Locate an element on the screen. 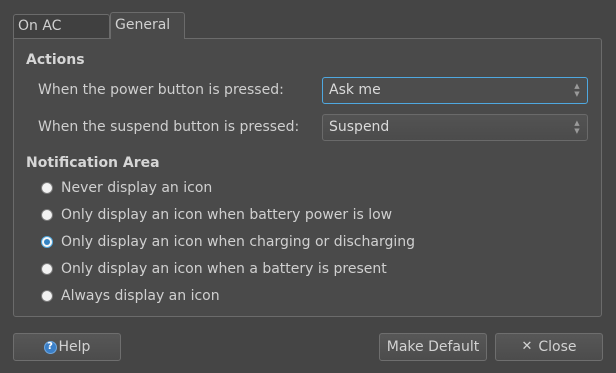 Image resolution: width=616 pixels, height=373 pixels. close-button-label: Close is located at coordinates (557, 347).